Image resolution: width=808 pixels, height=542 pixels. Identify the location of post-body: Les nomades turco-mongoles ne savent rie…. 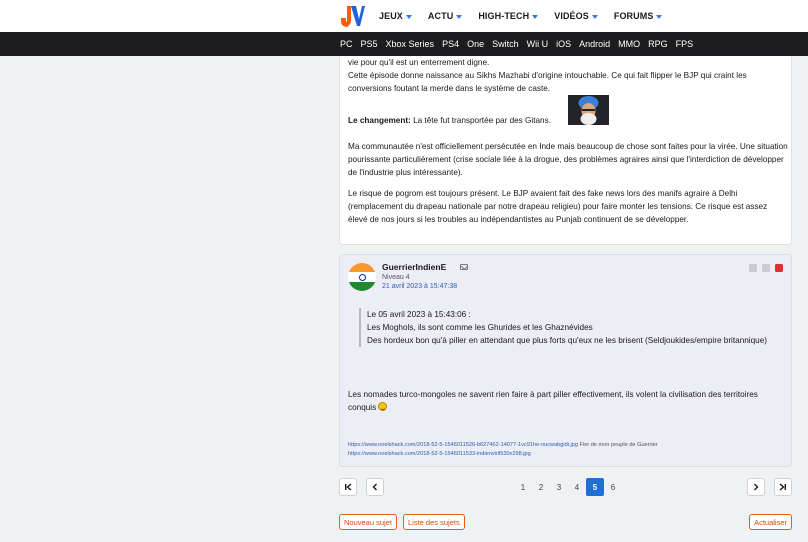
(563, 401).